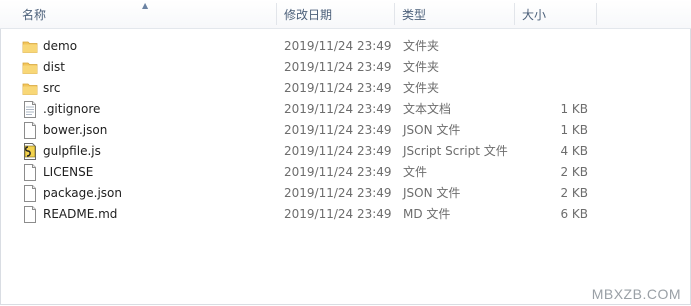  Describe the element at coordinates (145, 5) in the screenshot. I see `sort-ascending-icon: ▲` at that location.